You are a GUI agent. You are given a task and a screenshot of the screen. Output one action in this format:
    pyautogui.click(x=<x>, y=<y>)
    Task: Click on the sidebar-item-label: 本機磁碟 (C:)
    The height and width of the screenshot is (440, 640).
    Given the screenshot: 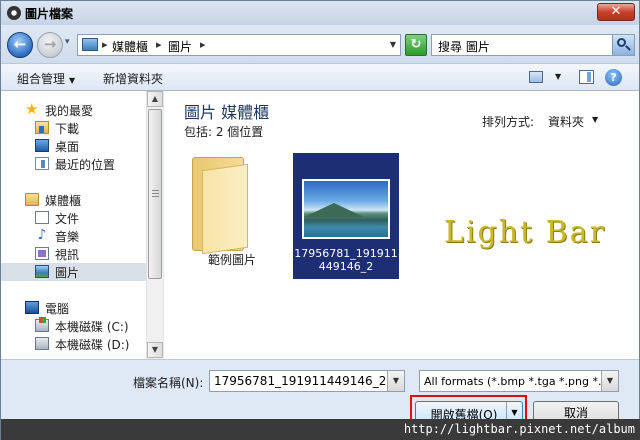 What is the action you would take?
    pyautogui.click(x=92, y=327)
    